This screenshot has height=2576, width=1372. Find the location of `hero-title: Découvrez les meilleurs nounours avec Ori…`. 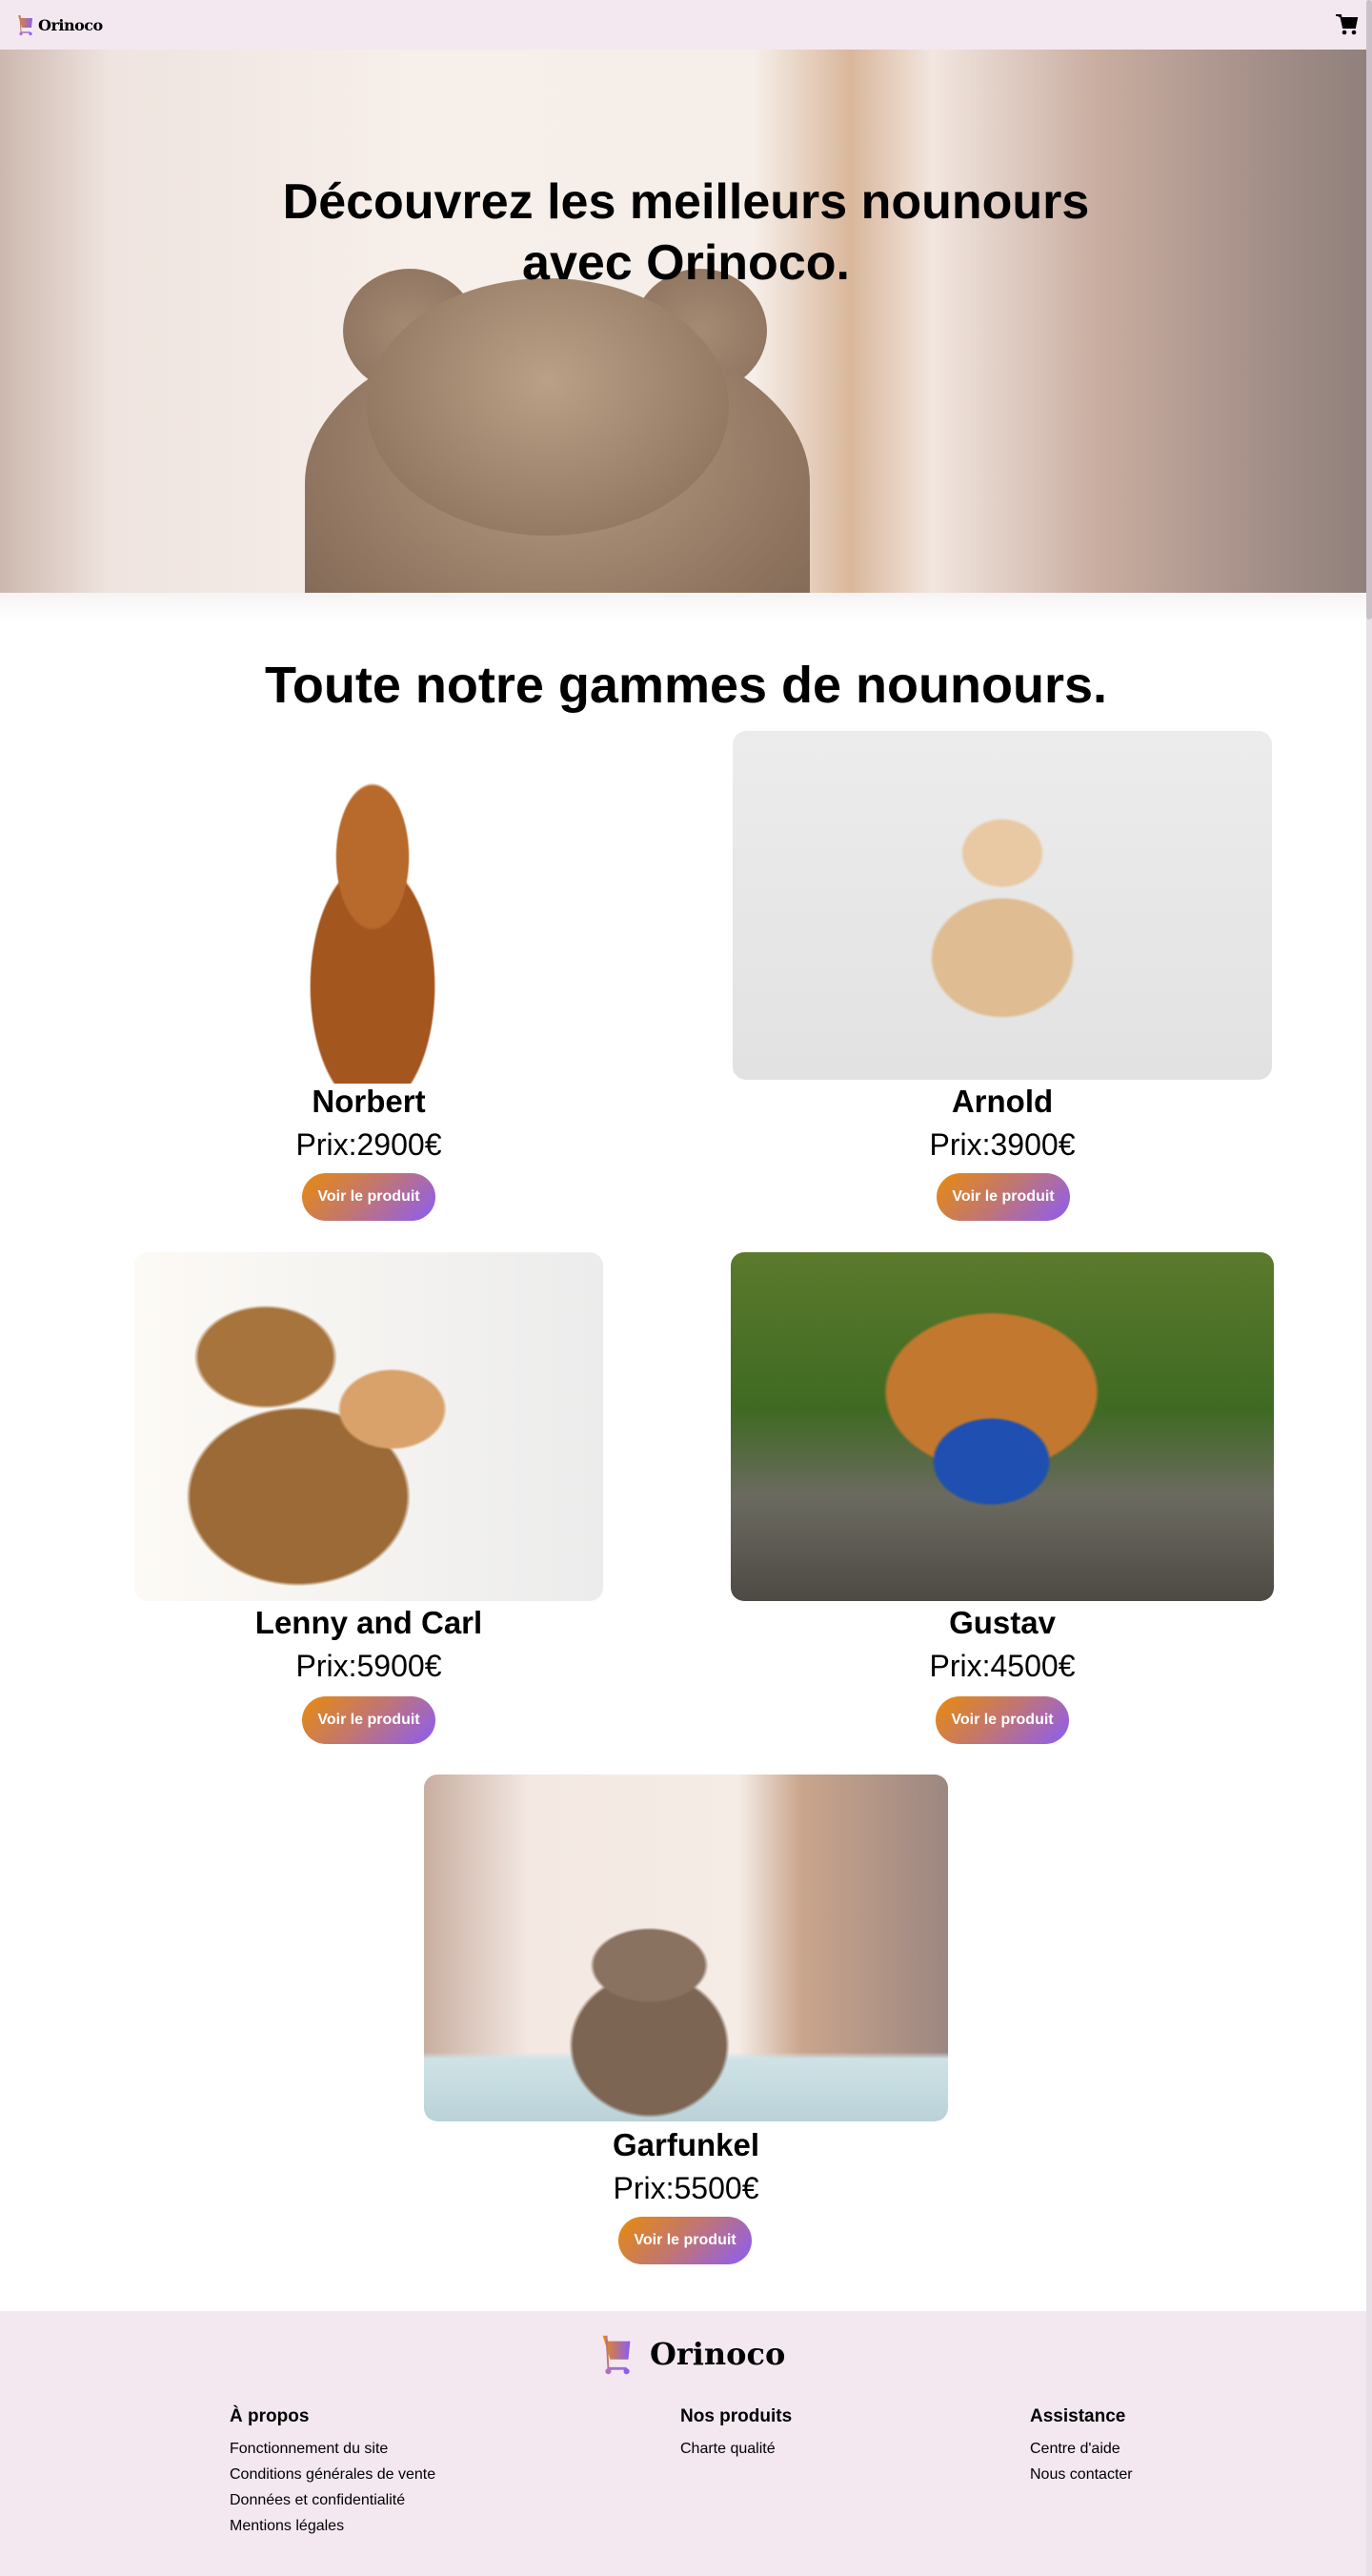

hero-title: Découvrez les meilleurs nounours avec Ori… is located at coordinates (686, 233).